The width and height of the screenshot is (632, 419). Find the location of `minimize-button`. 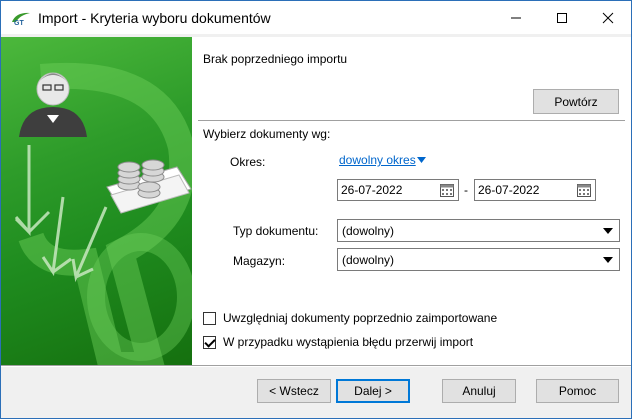

minimize-button is located at coordinates (516, 17).